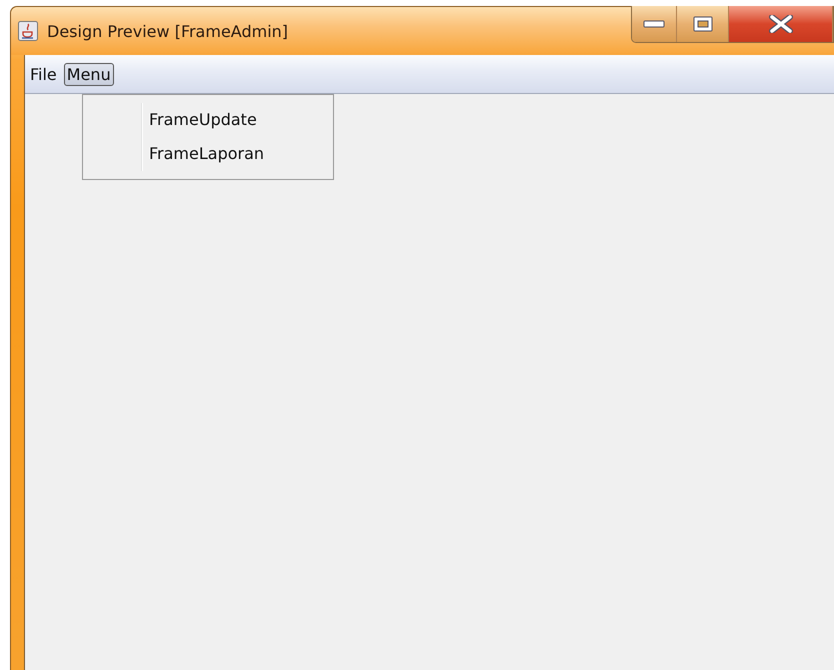 Image resolution: width=834 pixels, height=670 pixels. I want to click on menu-item: Menu, so click(89, 74).